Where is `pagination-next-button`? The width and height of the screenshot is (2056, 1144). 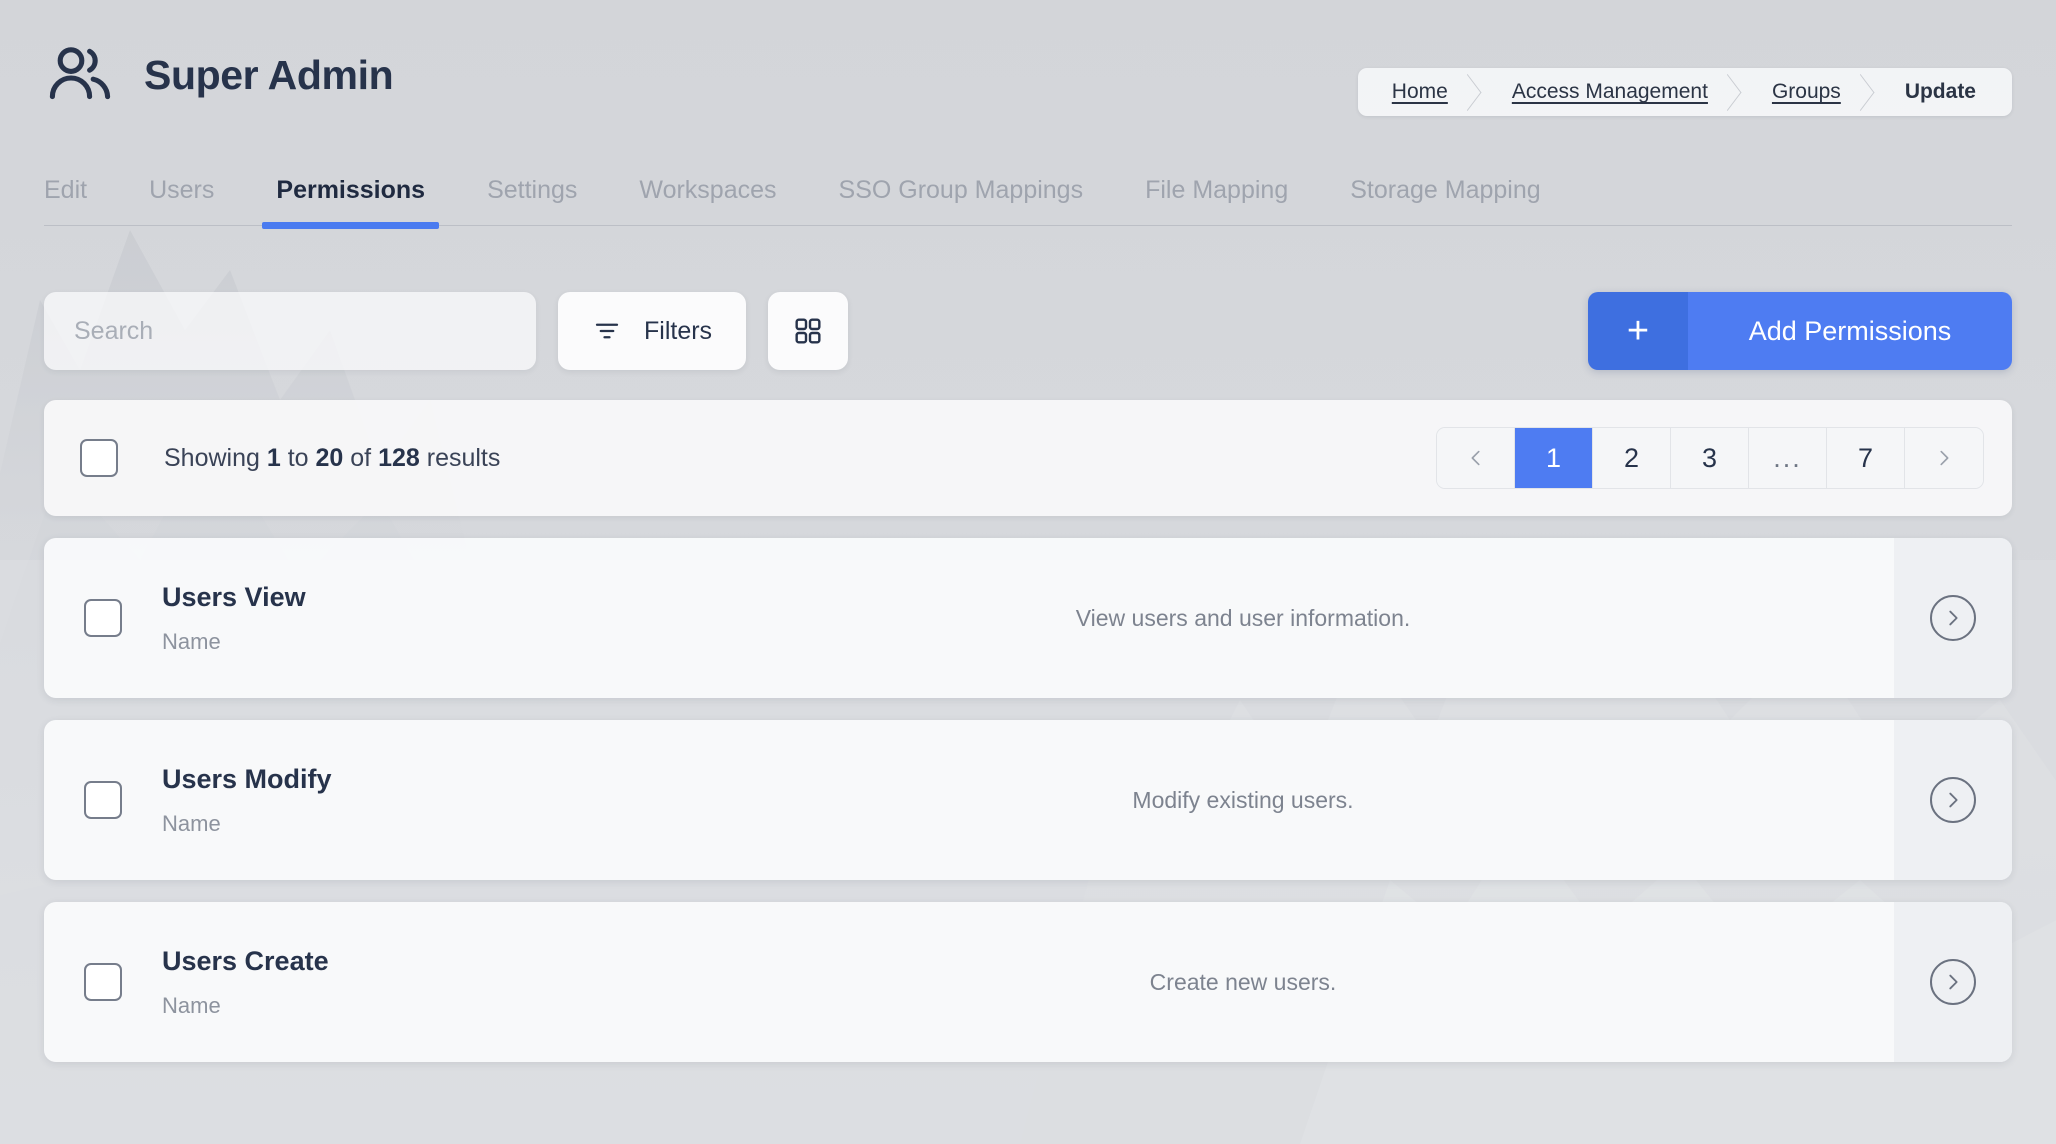 pagination-next-button is located at coordinates (1944, 458).